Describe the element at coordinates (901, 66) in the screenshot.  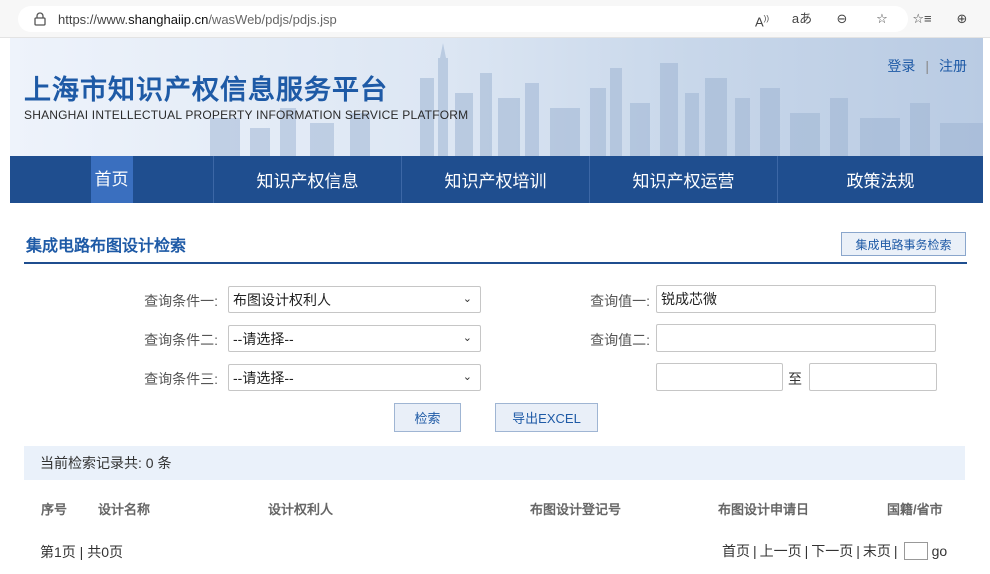
I see `login-link: 登录` at that location.